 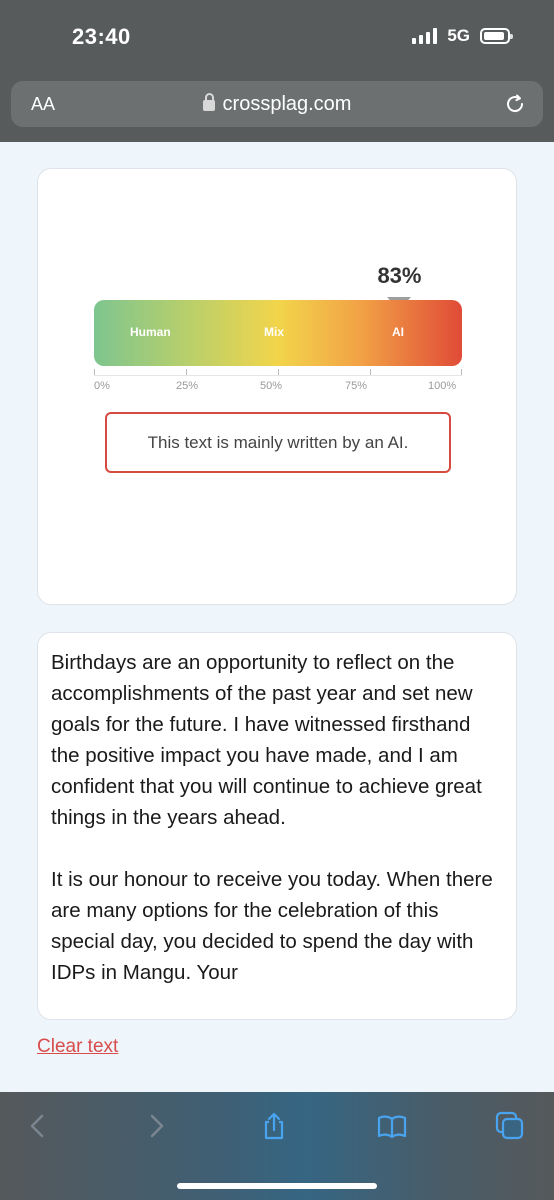 What do you see at coordinates (287, 104) in the screenshot?
I see `url-text: crossplag.com` at bounding box center [287, 104].